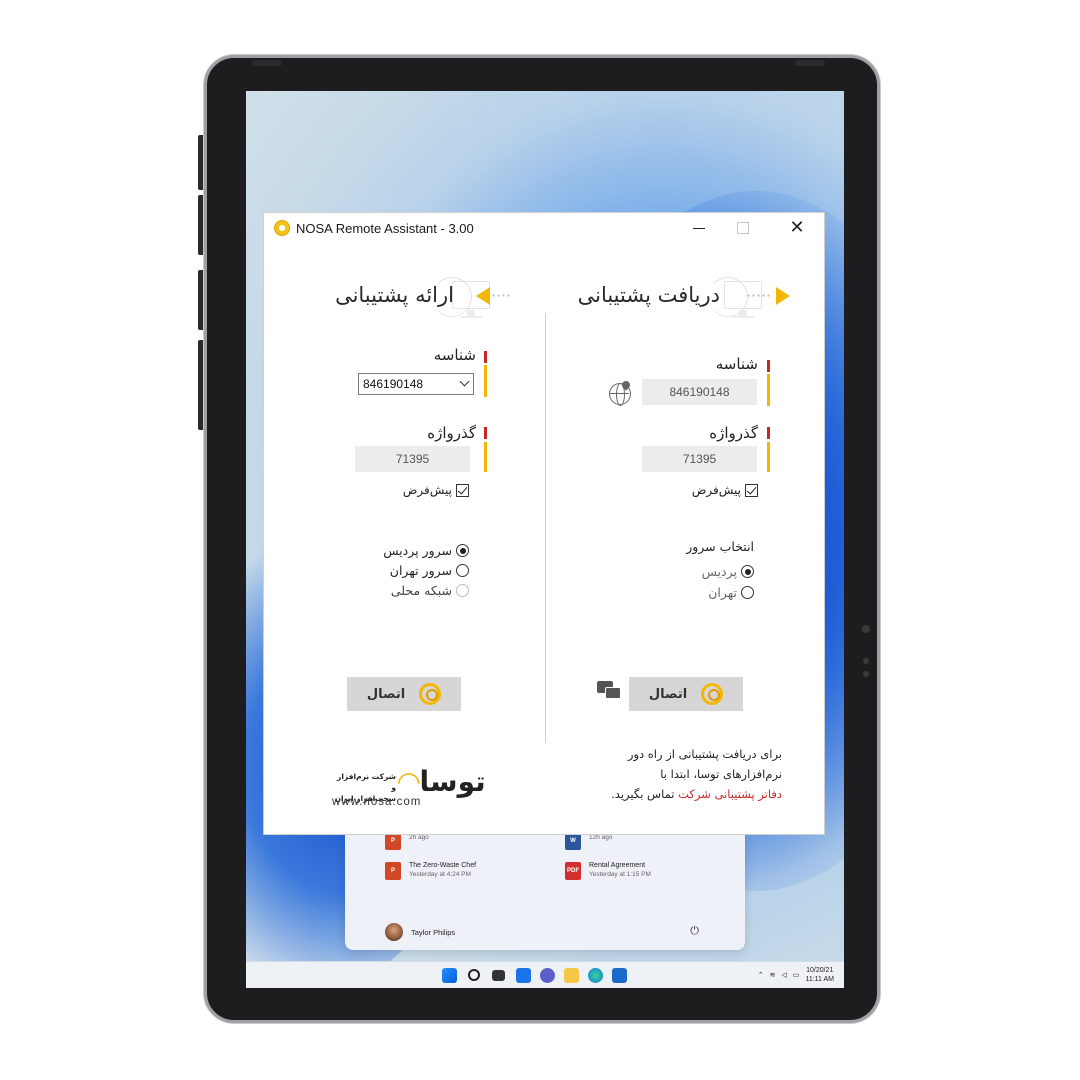 Image resolution: width=1080 pixels, height=1080 pixels. Describe the element at coordinates (620, 874) in the screenshot. I see `recent-item-time: Yesterday at 1:15 PM` at that location.